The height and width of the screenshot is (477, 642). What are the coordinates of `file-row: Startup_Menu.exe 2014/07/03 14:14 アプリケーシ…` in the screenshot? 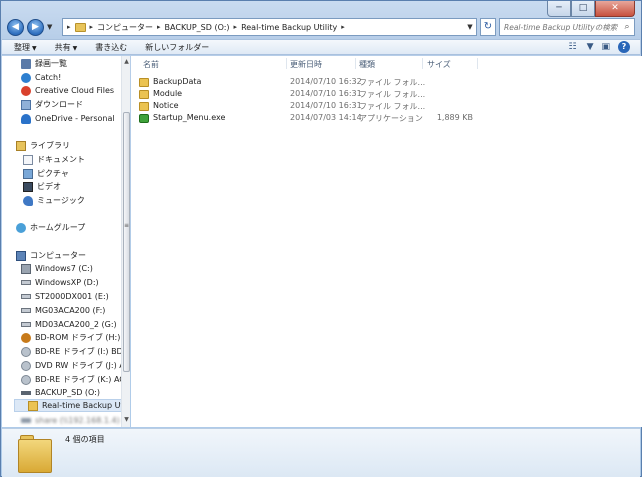 It's located at (306, 118).